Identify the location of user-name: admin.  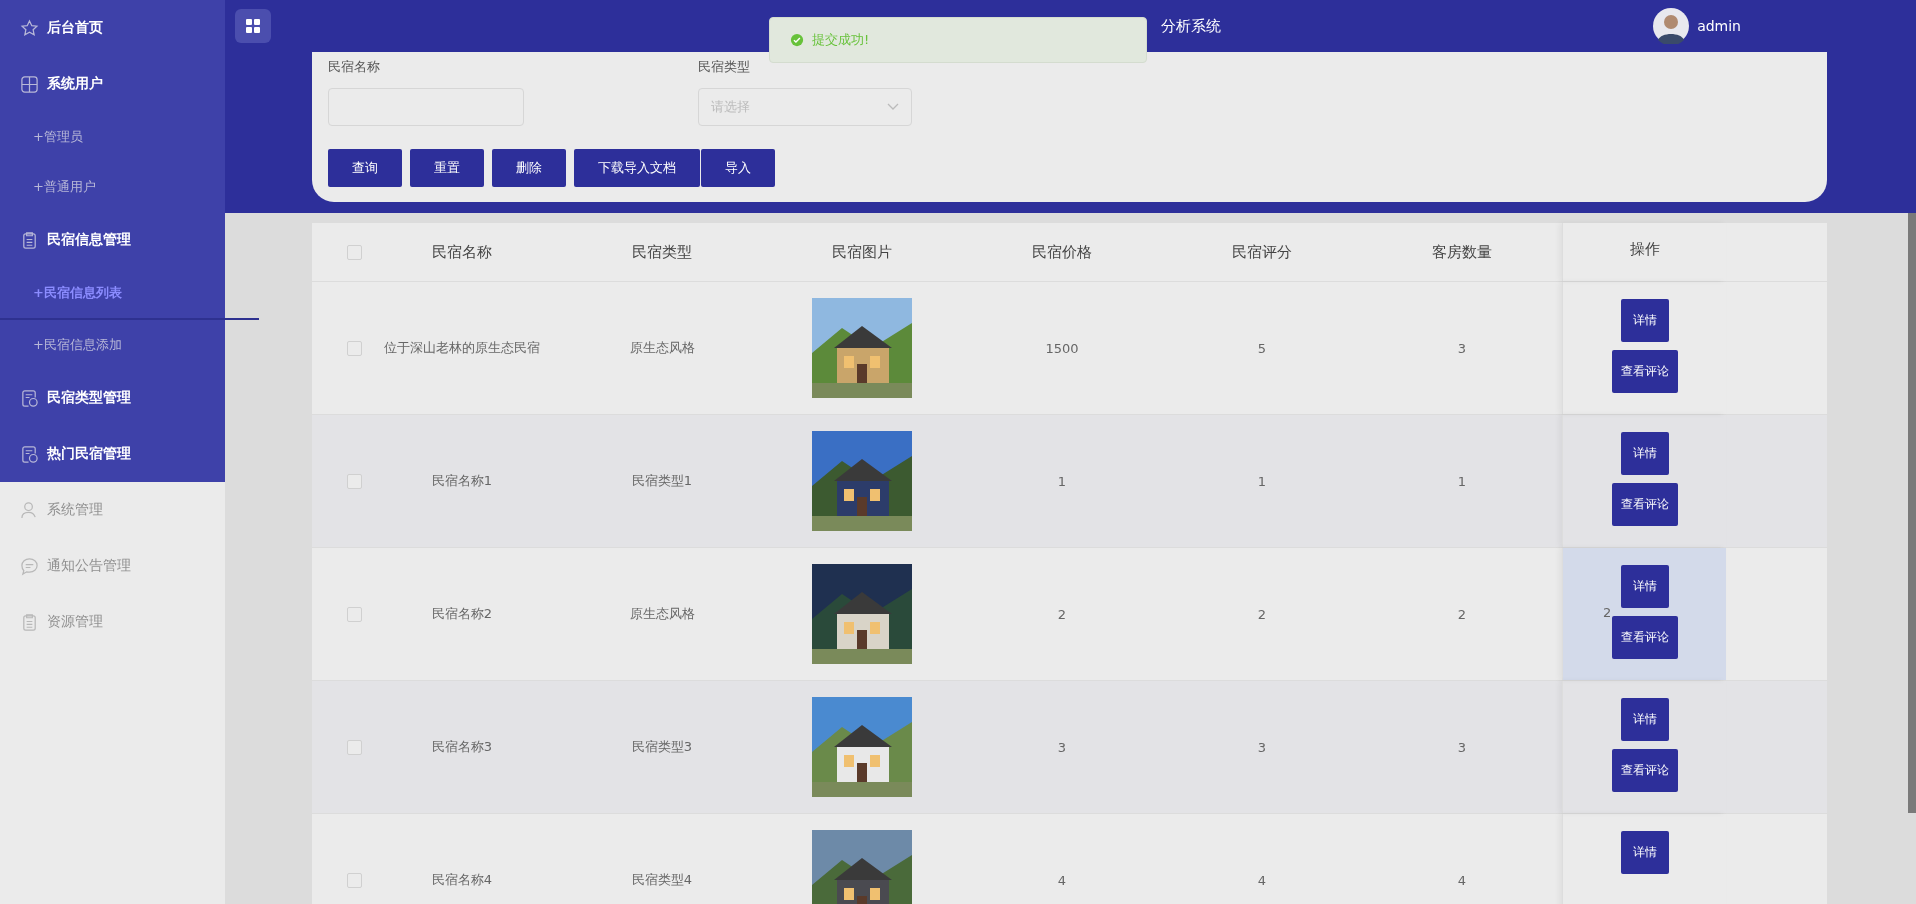
(1719, 26).